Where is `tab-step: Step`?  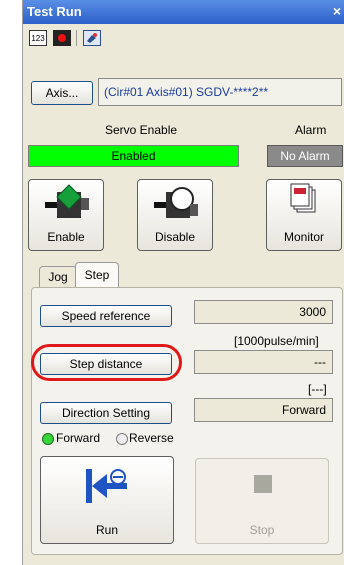 tab-step: Step is located at coordinates (97, 275).